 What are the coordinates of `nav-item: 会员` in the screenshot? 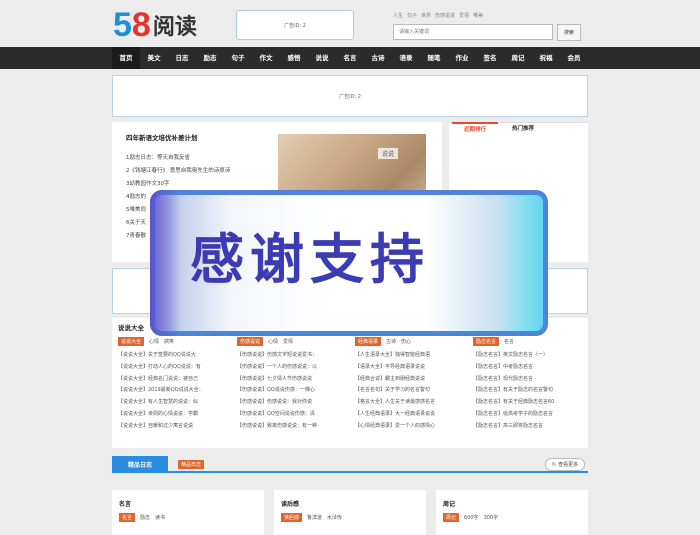 It's located at (574, 58).